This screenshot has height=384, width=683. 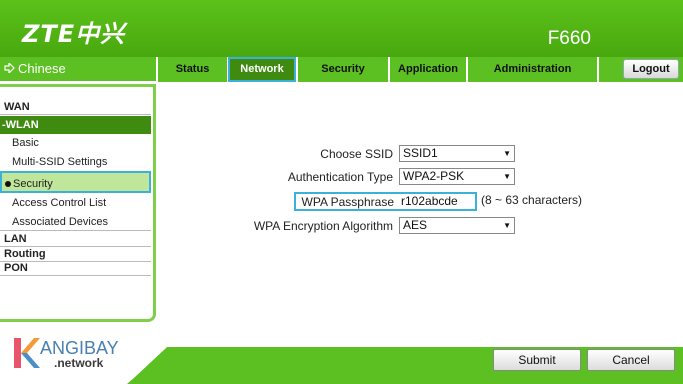 What do you see at coordinates (8, 184) in the screenshot?
I see `bullet-icon` at bounding box center [8, 184].